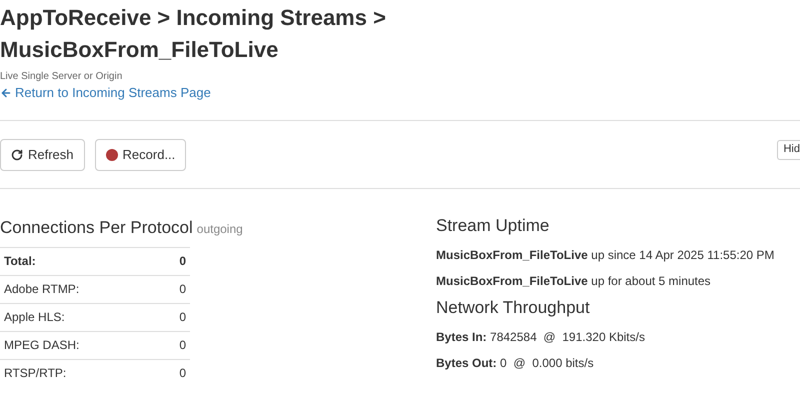 This screenshot has width=800, height=404. I want to click on protocol-label: Total:, so click(20, 261).